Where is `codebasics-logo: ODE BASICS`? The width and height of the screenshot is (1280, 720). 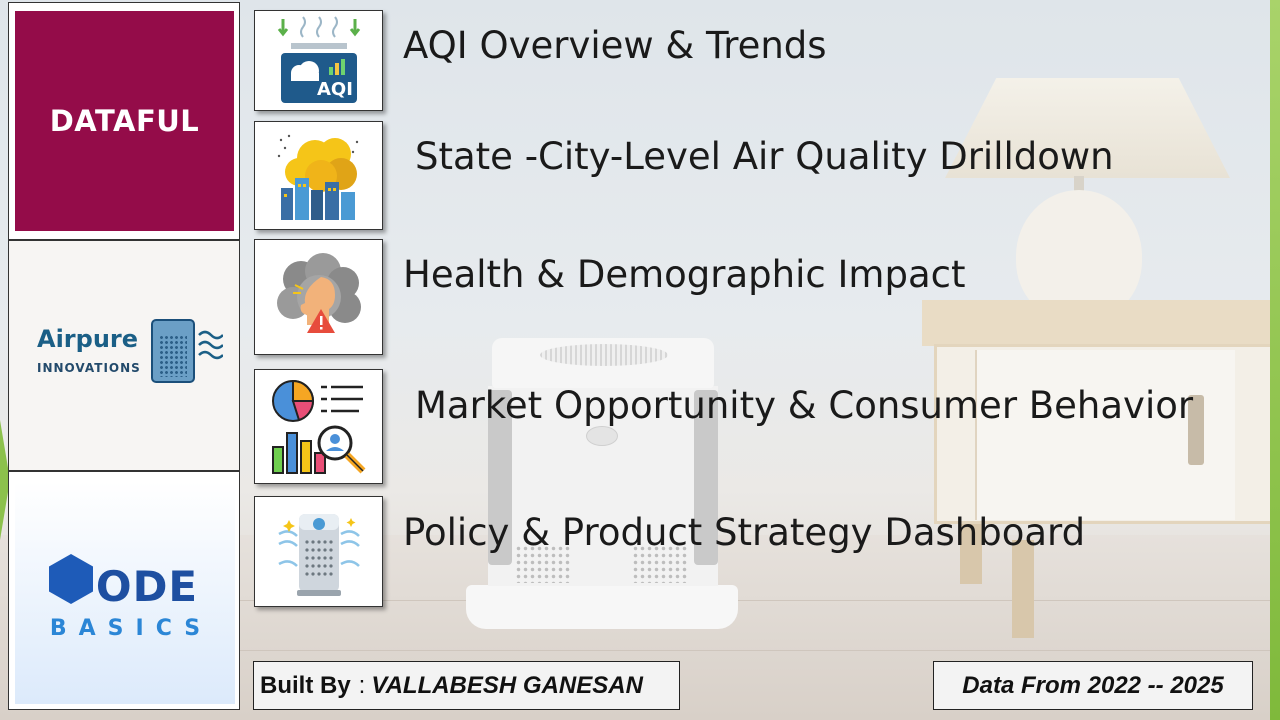 codebasics-logo: ODE BASICS is located at coordinates (124, 590).